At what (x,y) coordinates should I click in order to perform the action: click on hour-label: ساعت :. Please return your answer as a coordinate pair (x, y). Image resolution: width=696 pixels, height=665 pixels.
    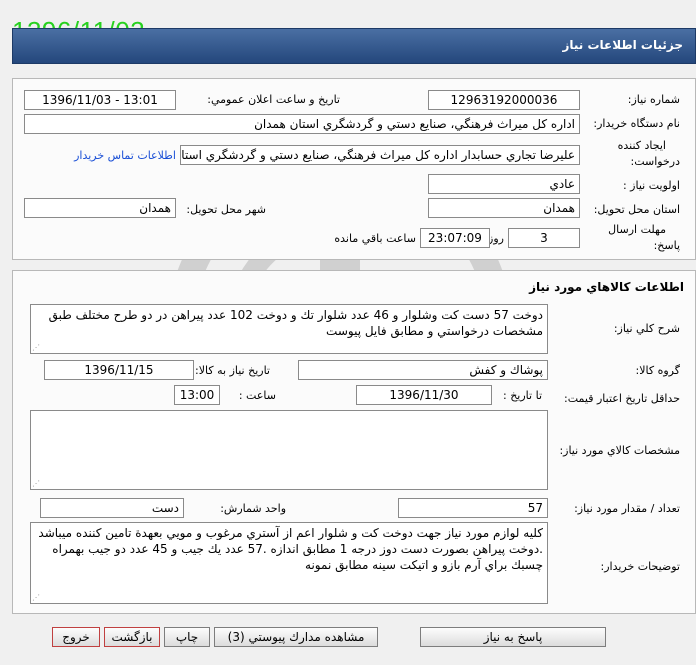
    Looking at the image, I should click on (257, 395).